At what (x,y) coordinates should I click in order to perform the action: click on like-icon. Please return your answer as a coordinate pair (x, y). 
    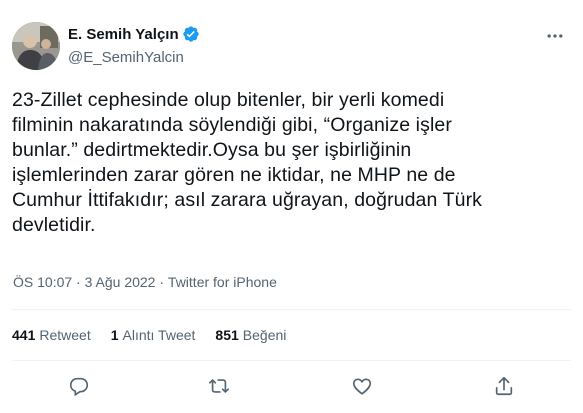
    Looking at the image, I should click on (362, 386).